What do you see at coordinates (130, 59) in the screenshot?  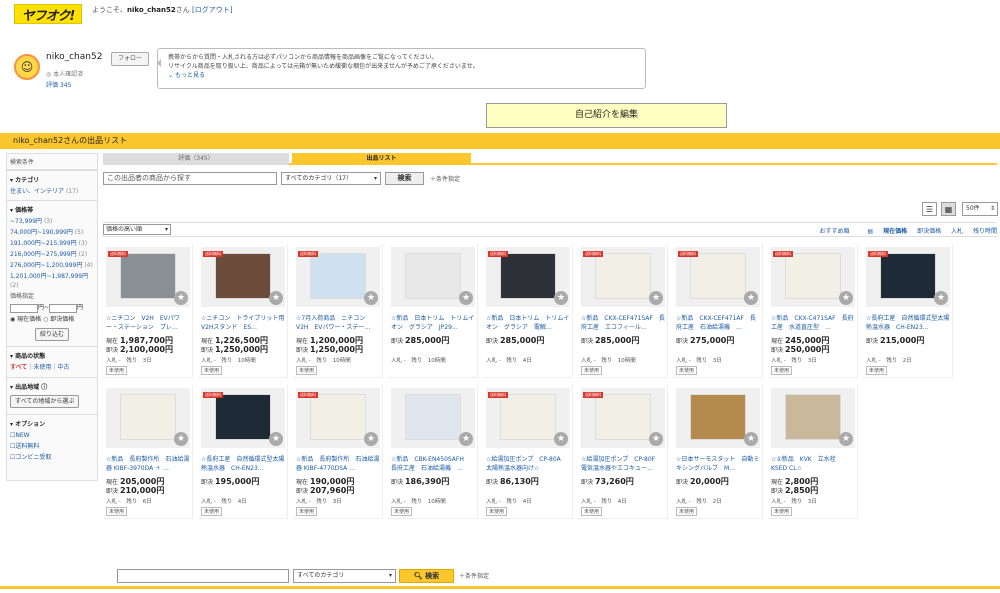 I see `follow-button: フォロー` at bounding box center [130, 59].